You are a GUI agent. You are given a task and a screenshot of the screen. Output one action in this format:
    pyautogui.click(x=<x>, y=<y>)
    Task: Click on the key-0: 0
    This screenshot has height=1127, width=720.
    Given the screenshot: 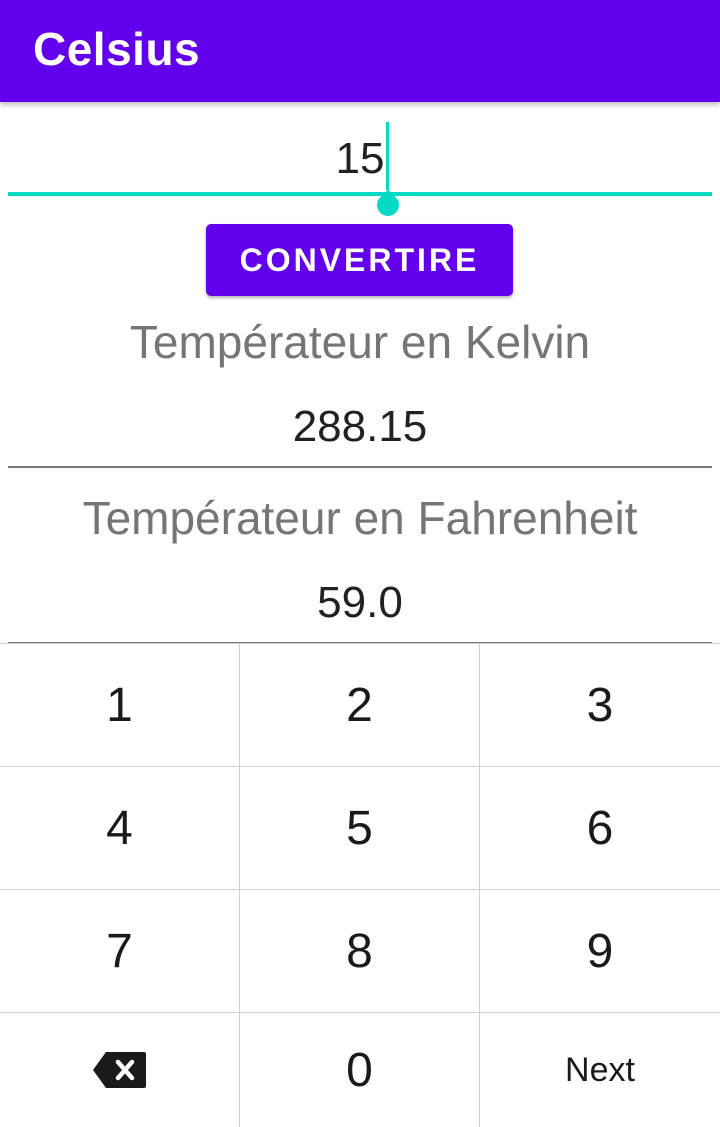 What is the action you would take?
    pyautogui.click(x=360, y=1070)
    